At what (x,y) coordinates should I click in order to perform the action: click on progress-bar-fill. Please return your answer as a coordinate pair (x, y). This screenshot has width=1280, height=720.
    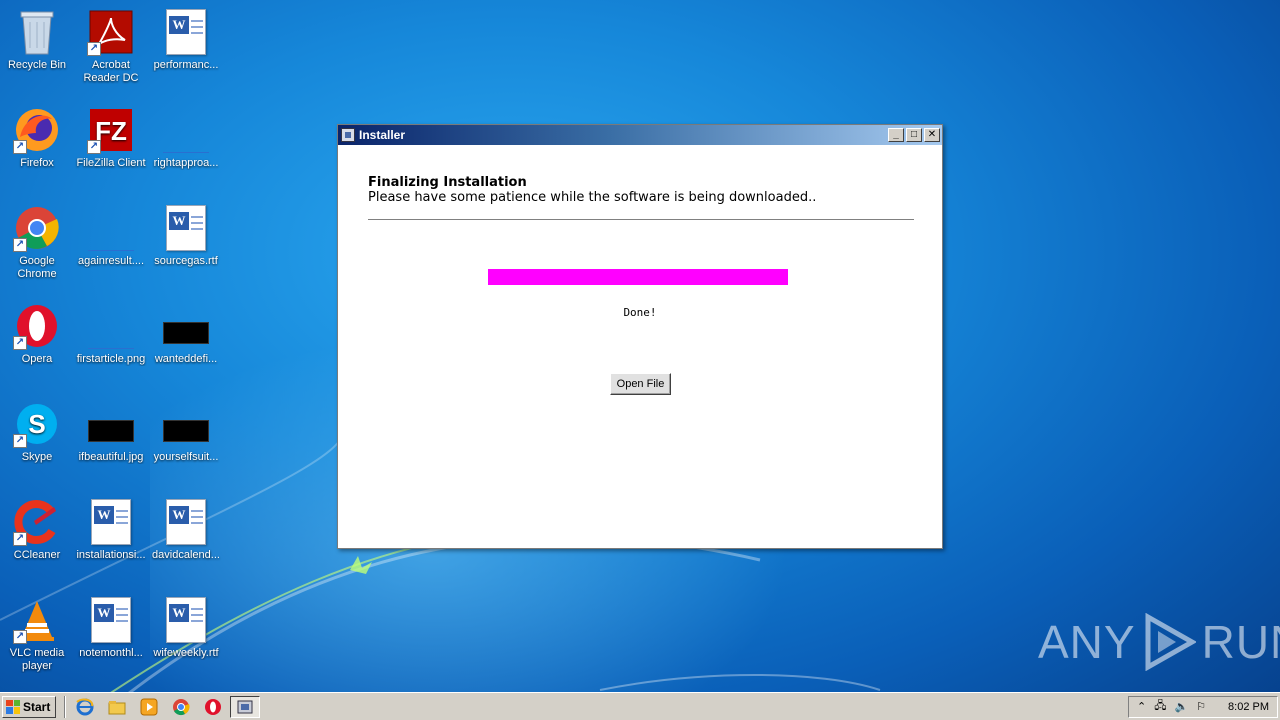
    Looking at the image, I should click on (638, 277).